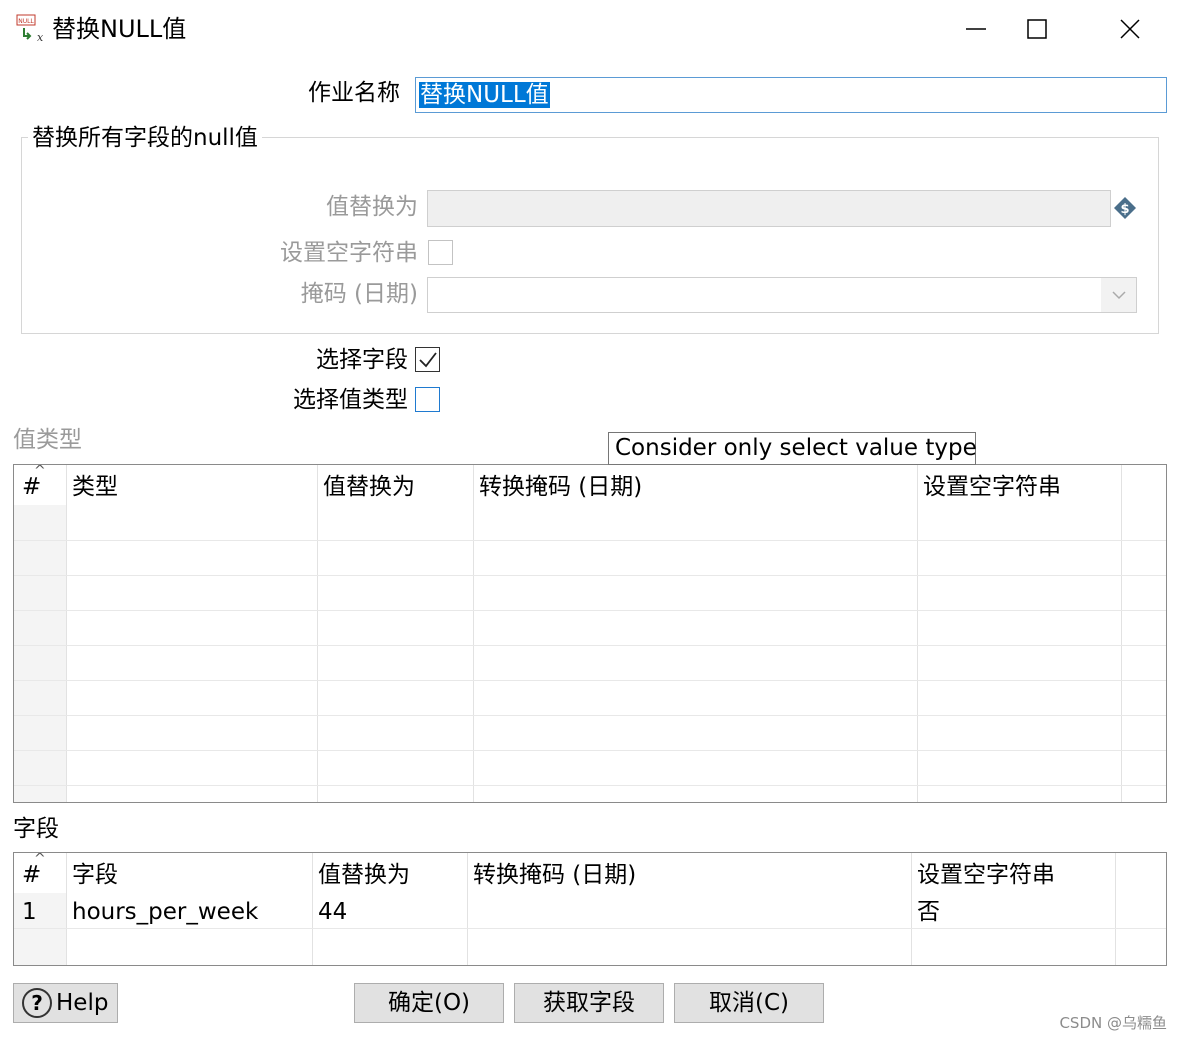 The image size is (1181, 1040). I want to click on cancel-button: 取消(C), so click(749, 1003).